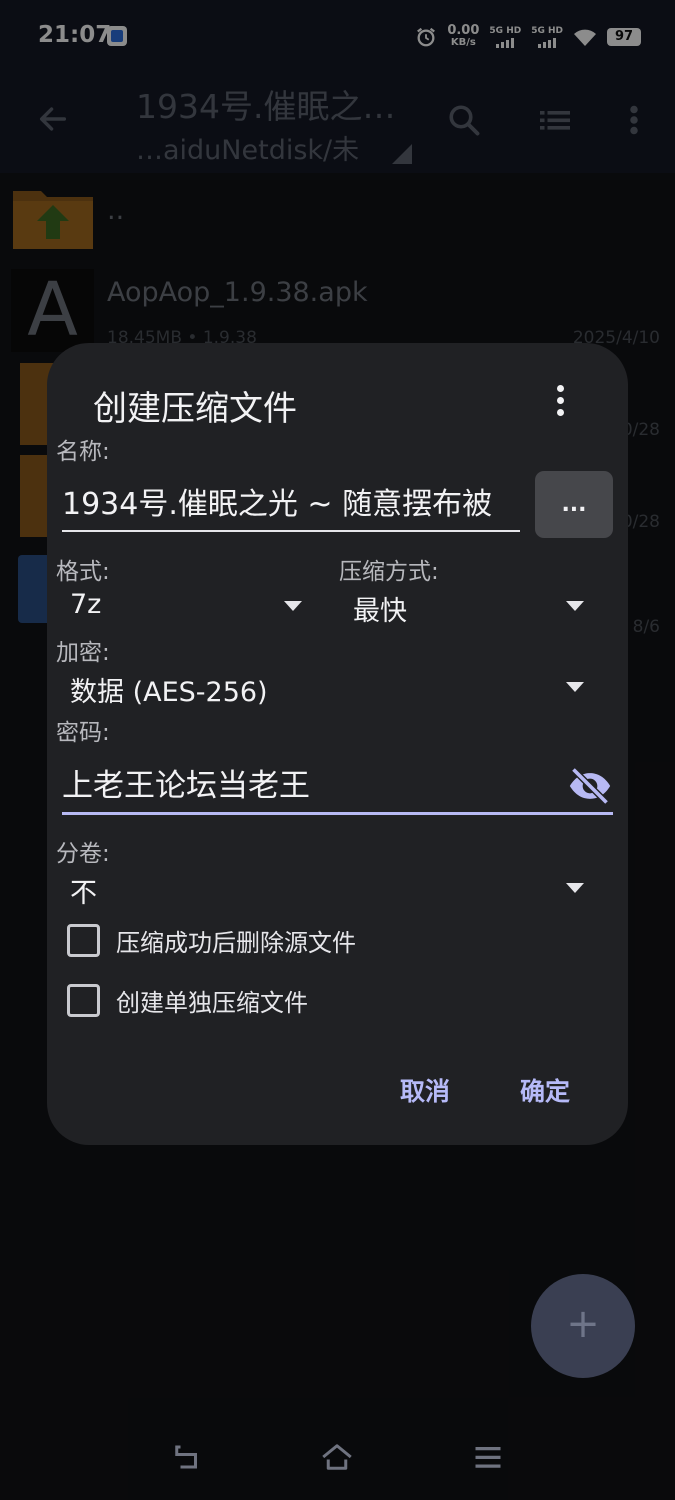 Image resolution: width=675 pixels, height=1500 pixels. I want to click on method-label: 压缩方式:, so click(389, 572).